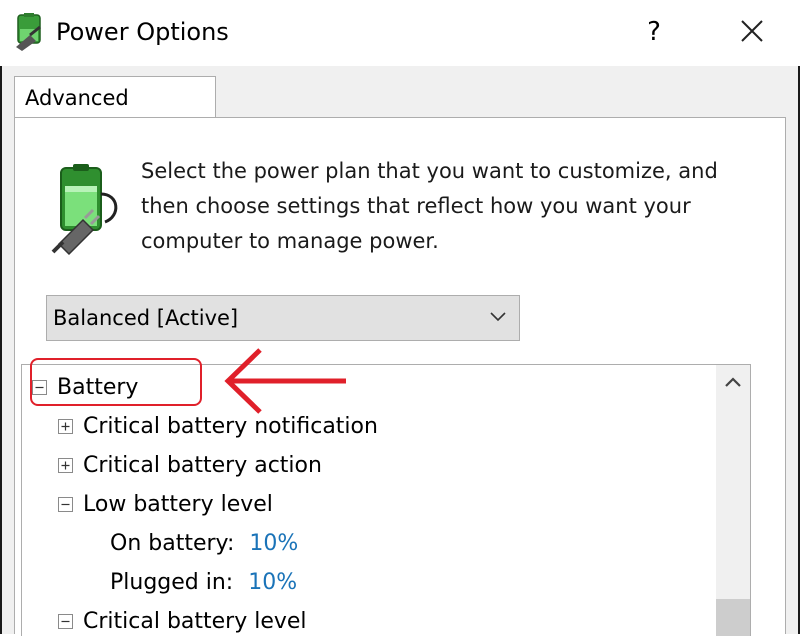 The image size is (800, 636). I want to click on annotation-highlight-box, so click(116, 382).